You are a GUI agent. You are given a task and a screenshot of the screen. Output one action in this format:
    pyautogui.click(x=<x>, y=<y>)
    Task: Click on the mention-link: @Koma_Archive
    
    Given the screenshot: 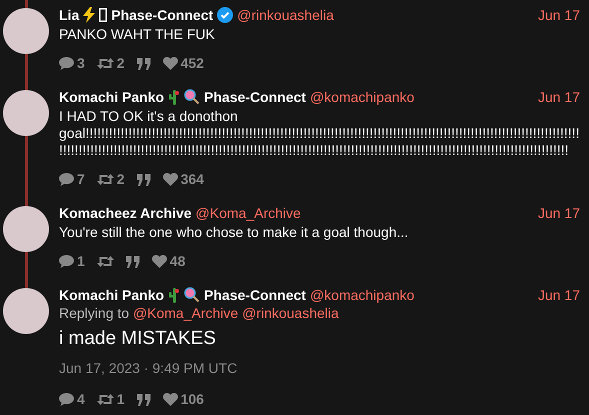 What is the action you would take?
    pyautogui.click(x=185, y=313)
    